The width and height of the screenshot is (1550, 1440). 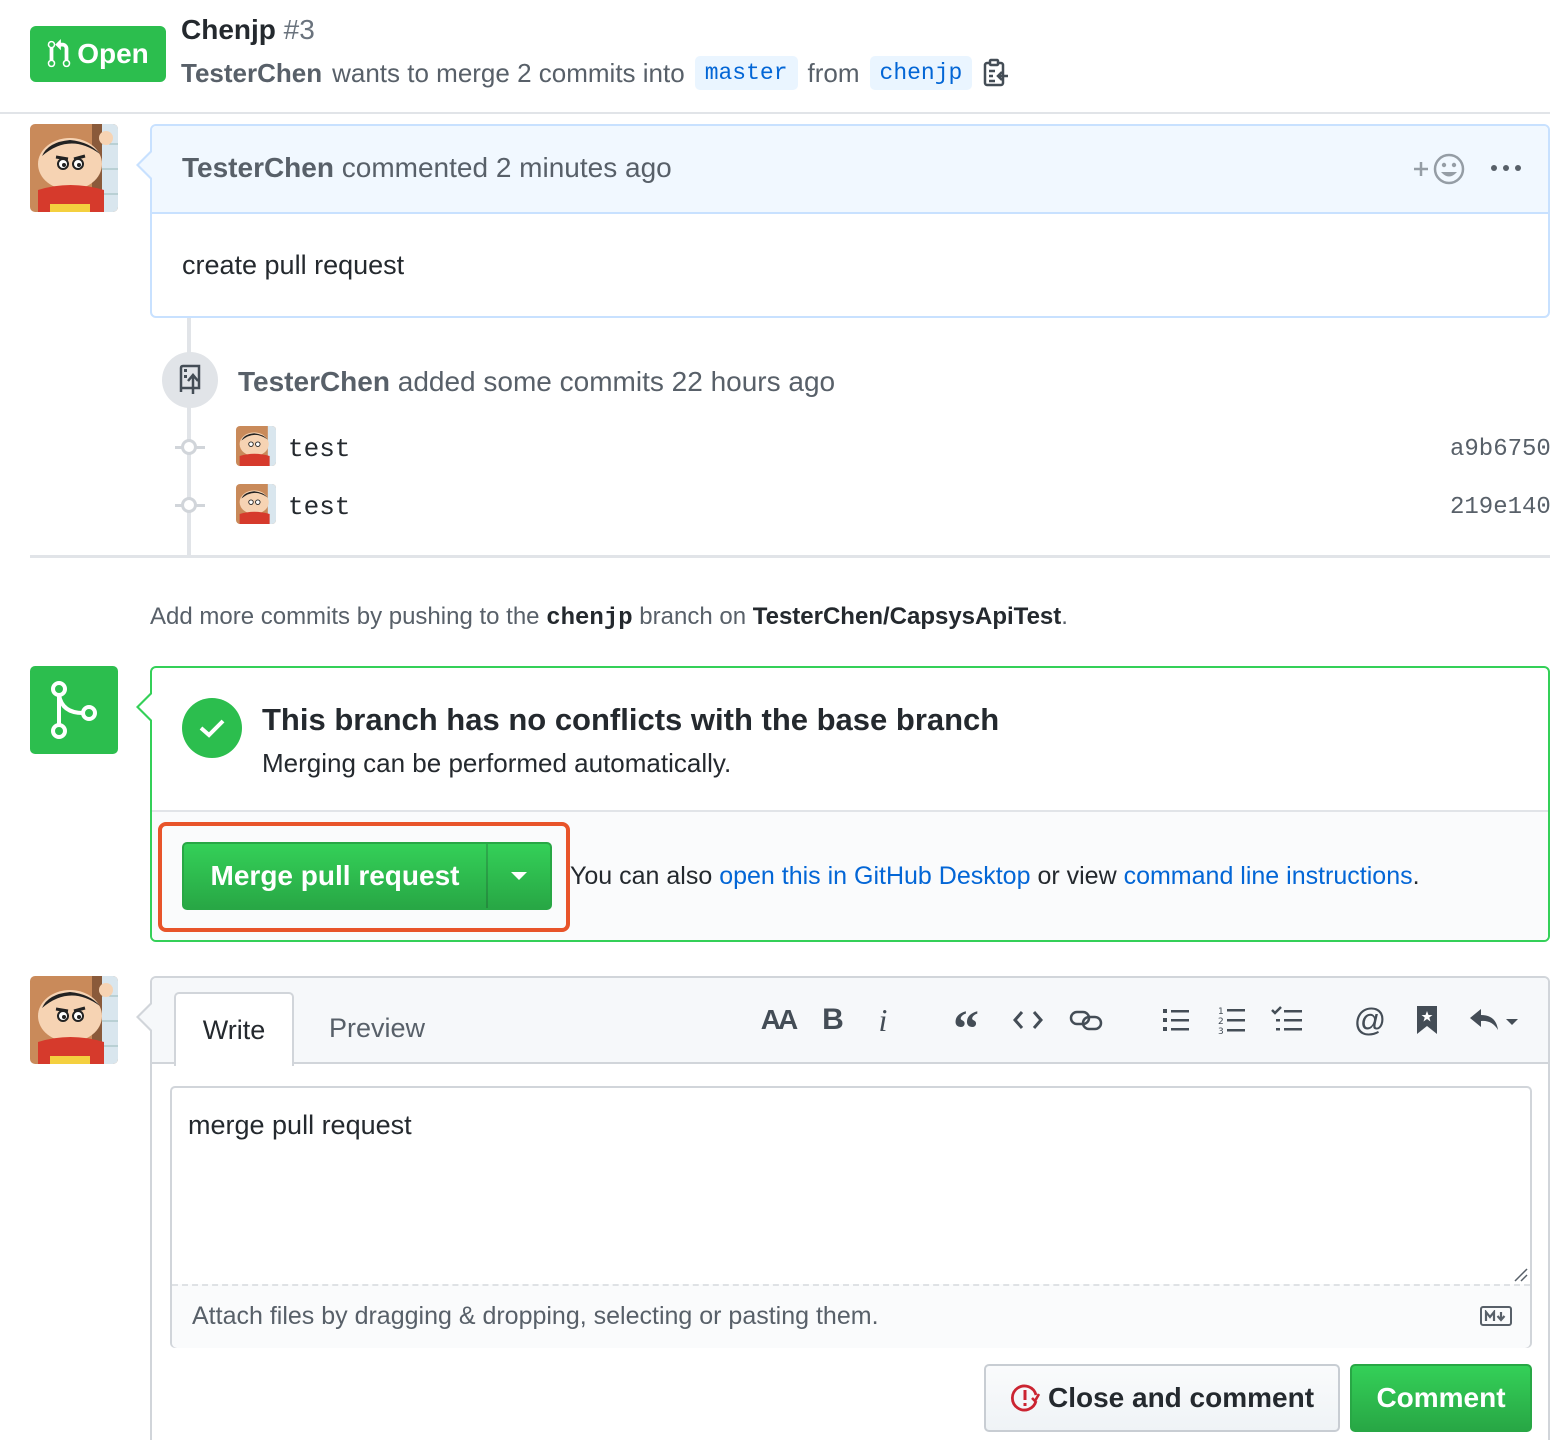 What do you see at coordinates (1506, 170) in the screenshot?
I see `more-options-icon` at bounding box center [1506, 170].